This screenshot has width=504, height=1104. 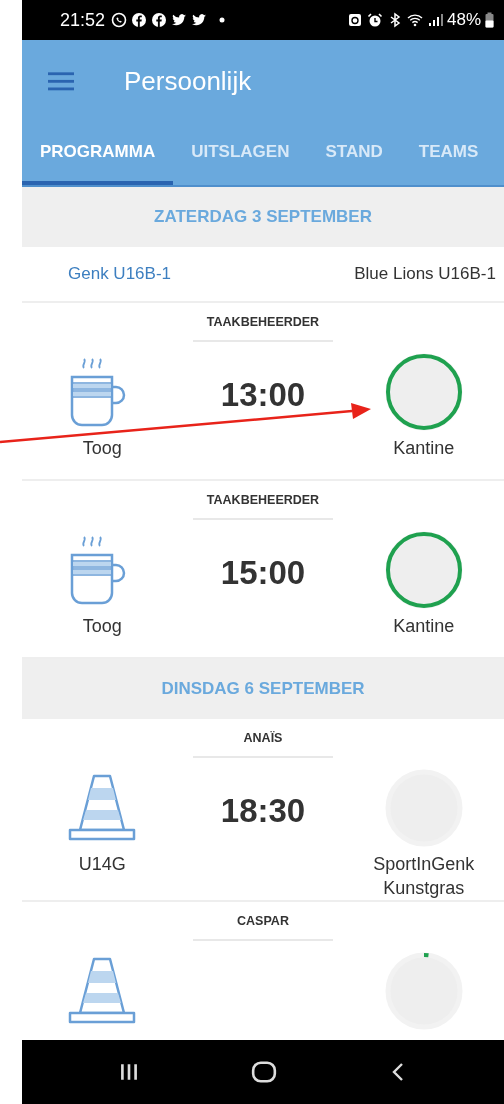 What do you see at coordinates (374, 20) in the screenshot?
I see `alarm-icon` at bounding box center [374, 20].